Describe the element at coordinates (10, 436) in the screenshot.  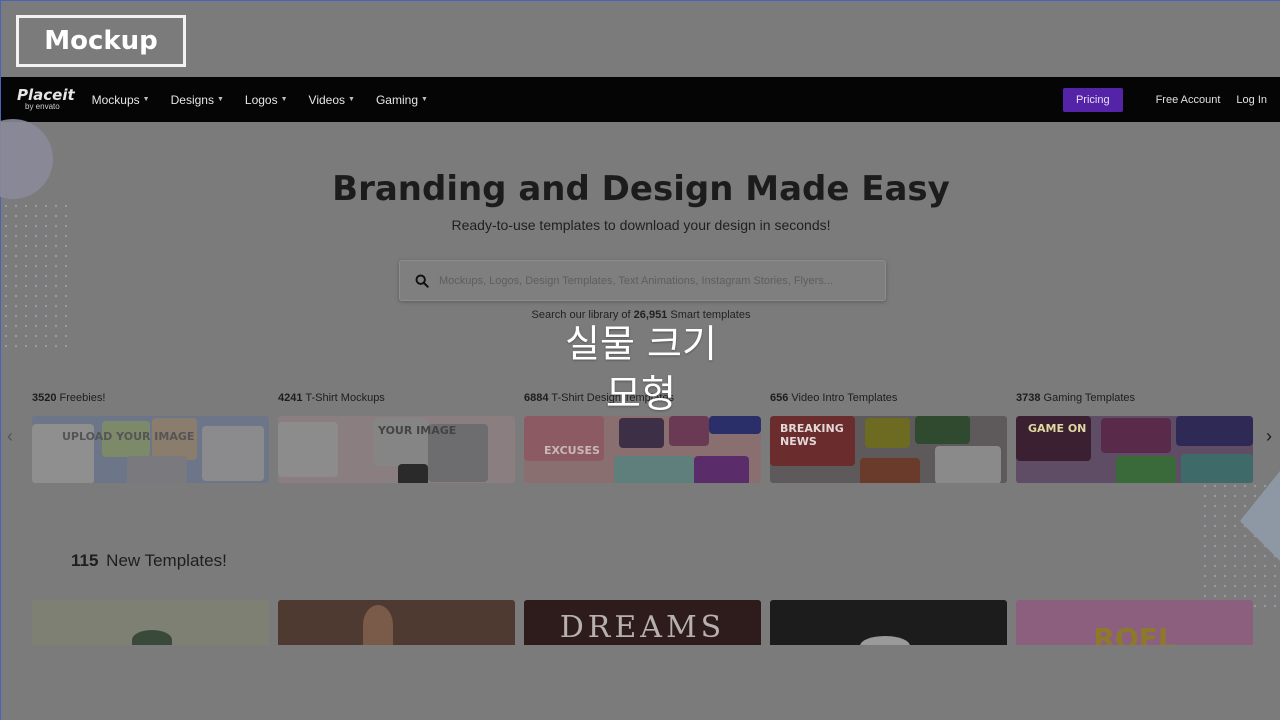
I see `chevron-left-icon: ‹` at that location.